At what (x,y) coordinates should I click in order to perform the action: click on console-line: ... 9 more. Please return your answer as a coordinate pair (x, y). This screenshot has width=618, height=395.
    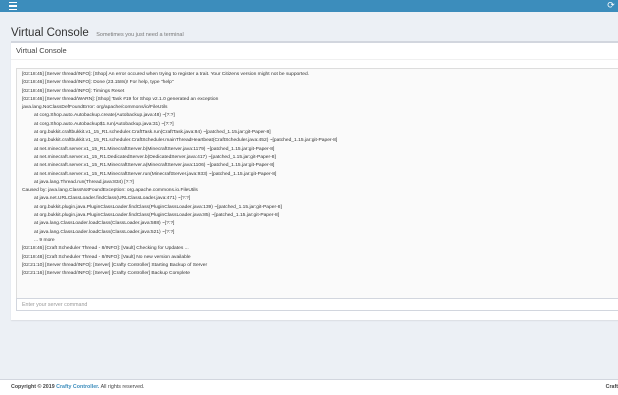
    Looking at the image, I should click on (44, 240).